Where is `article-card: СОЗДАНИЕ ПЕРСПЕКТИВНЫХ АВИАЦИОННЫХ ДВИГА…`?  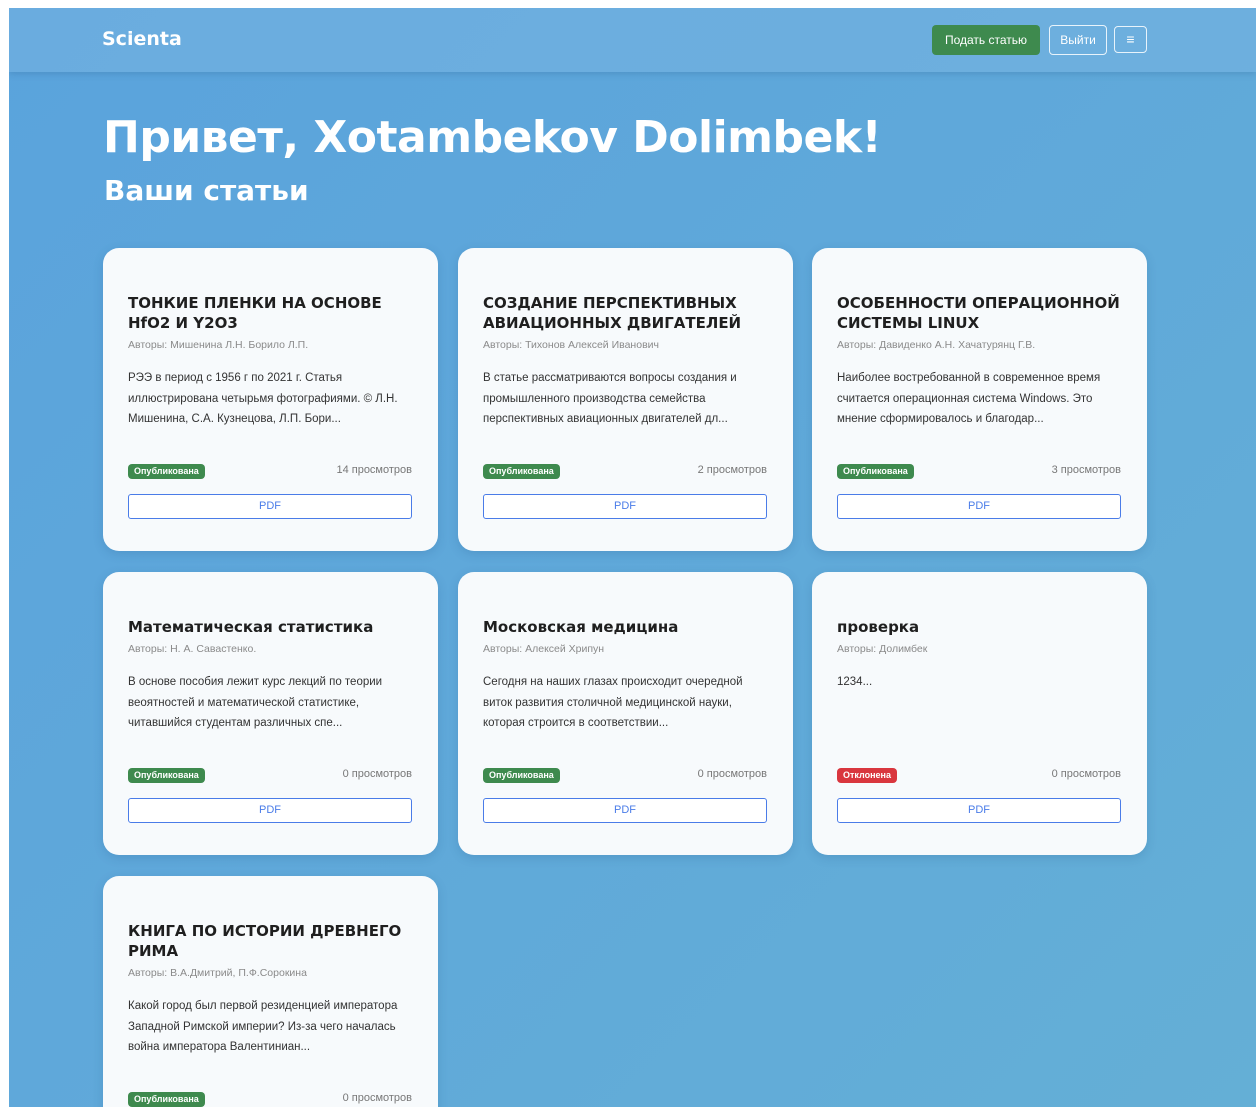
article-card: СОЗДАНИЕ ПЕРСПЕКТИВНЫХ АВИАЦИОННЫХ ДВИГА… is located at coordinates (625, 399).